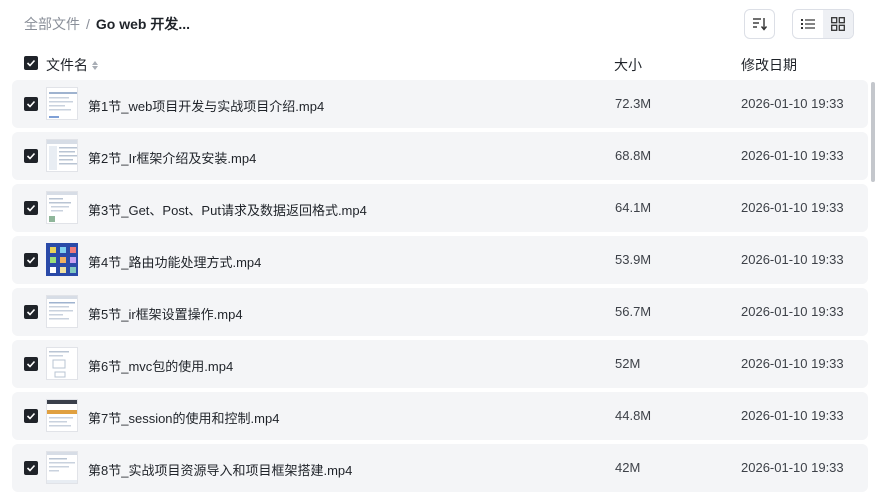  What do you see at coordinates (628, 65) in the screenshot?
I see `column-header-size: 大小` at bounding box center [628, 65].